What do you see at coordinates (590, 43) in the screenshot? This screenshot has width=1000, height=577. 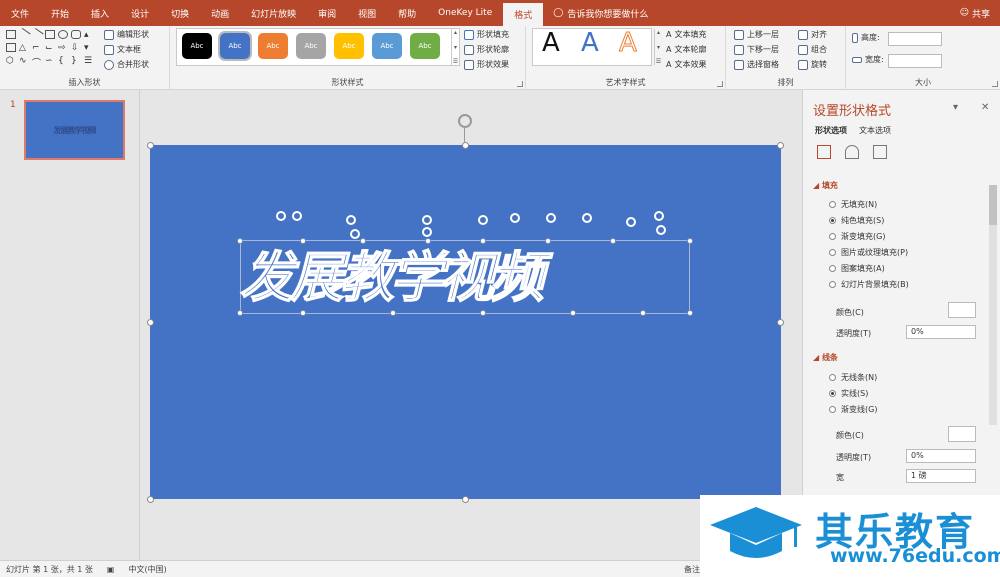 I see `wordart-blue: A` at bounding box center [590, 43].